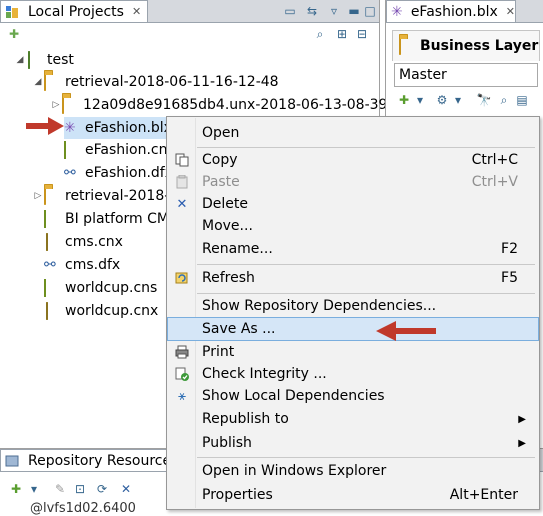 Image resolution: width=543 pixels, height=516 pixels. I want to click on dependencies-icon: ⚹, so click(182, 396).